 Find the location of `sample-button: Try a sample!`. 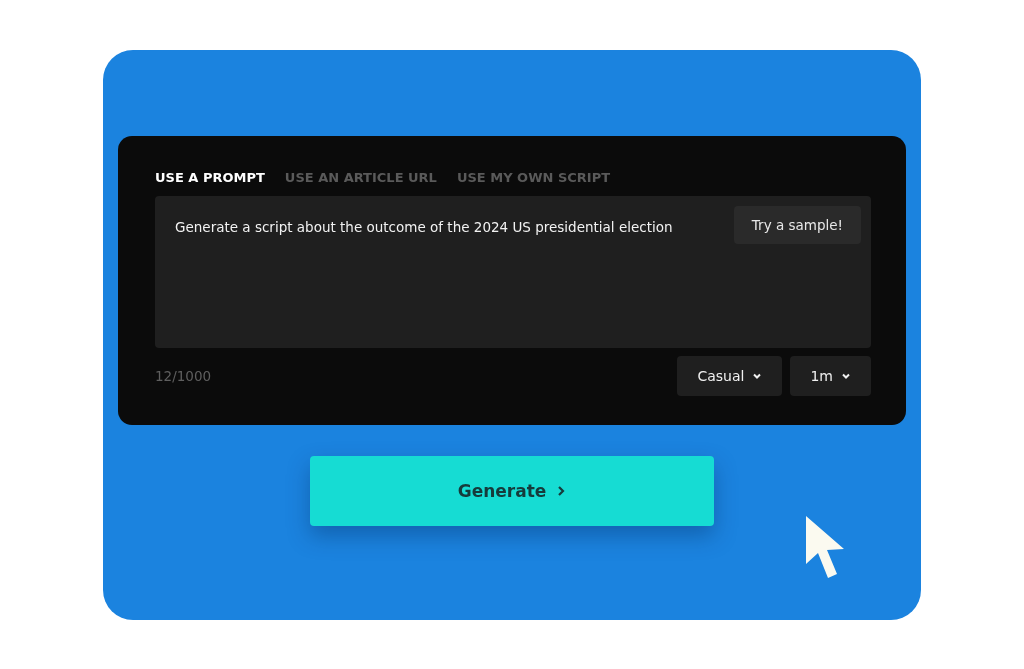

sample-button: Try a sample! is located at coordinates (797, 225).